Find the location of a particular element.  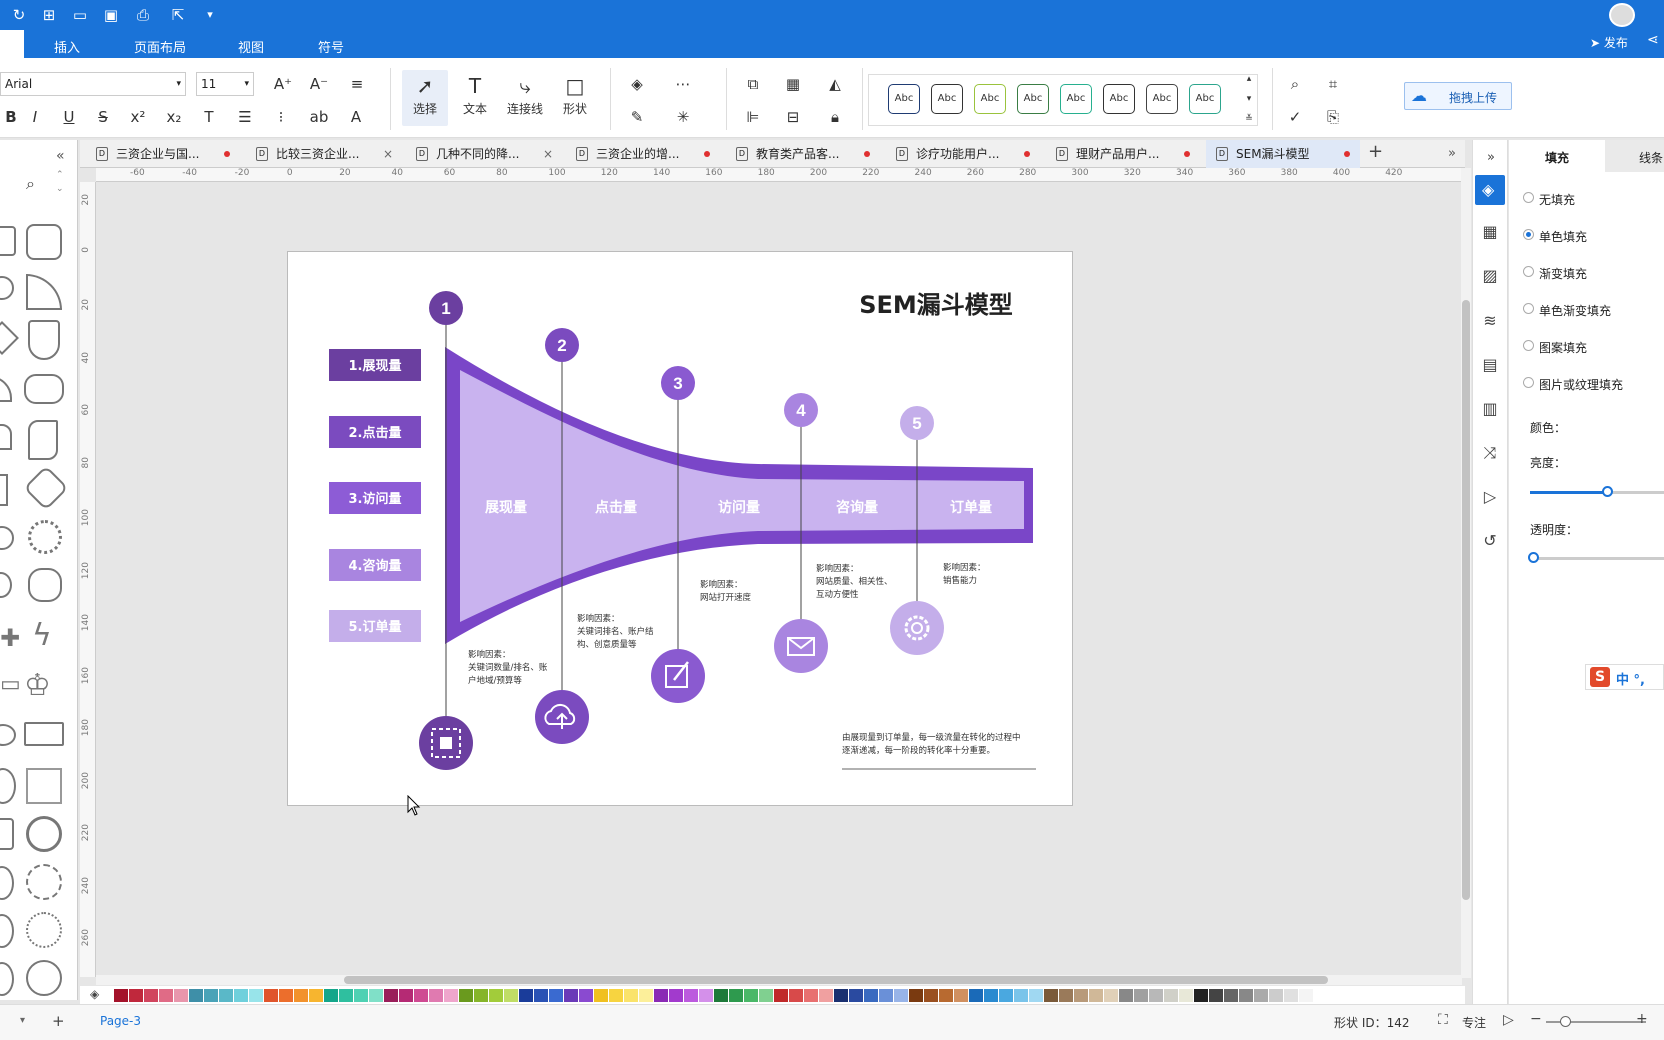

style-preset-5: Abc is located at coordinates (1076, 99).